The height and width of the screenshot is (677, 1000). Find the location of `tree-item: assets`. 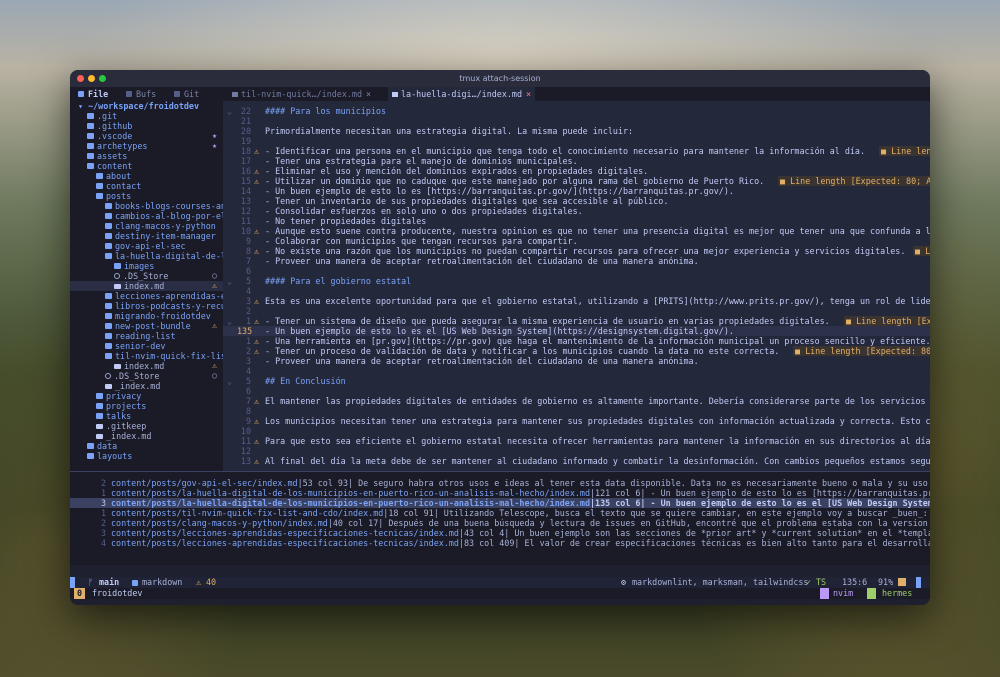

tree-item: assets is located at coordinates (146, 156).